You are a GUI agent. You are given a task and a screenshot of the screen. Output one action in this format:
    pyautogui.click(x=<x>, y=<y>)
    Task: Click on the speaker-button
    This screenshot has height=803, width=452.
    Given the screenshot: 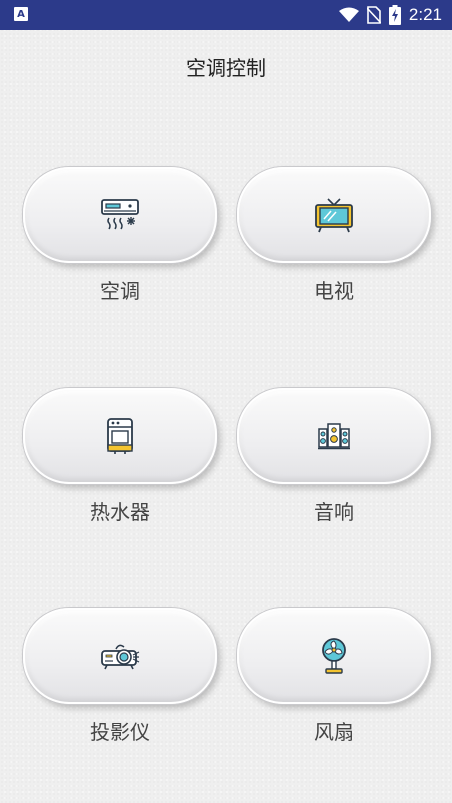 What is the action you would take?
    pyautogui.click(x=334, y=436)
    